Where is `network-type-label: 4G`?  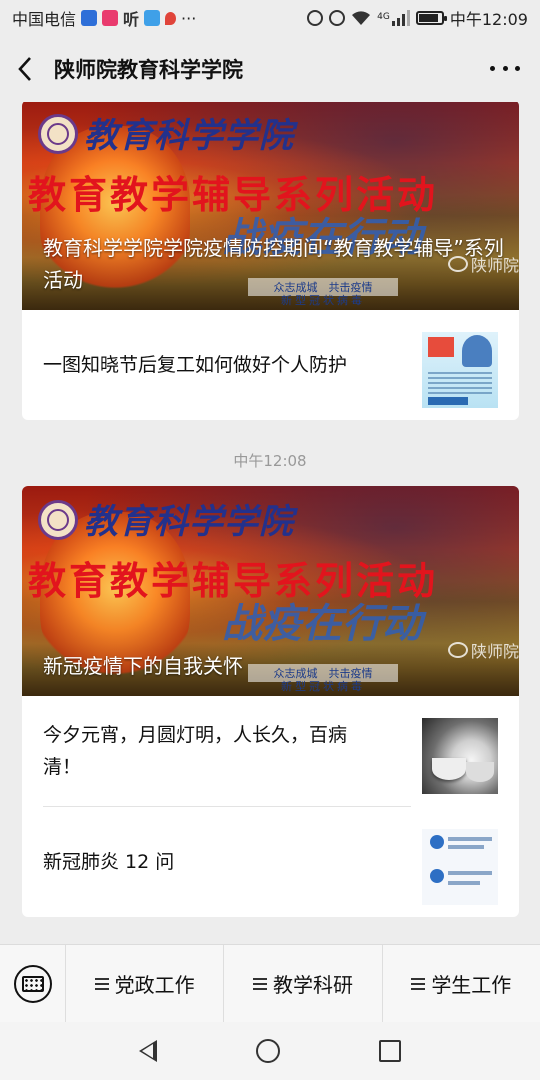 network-type-label: 4G is located at coordinates (383, 17).